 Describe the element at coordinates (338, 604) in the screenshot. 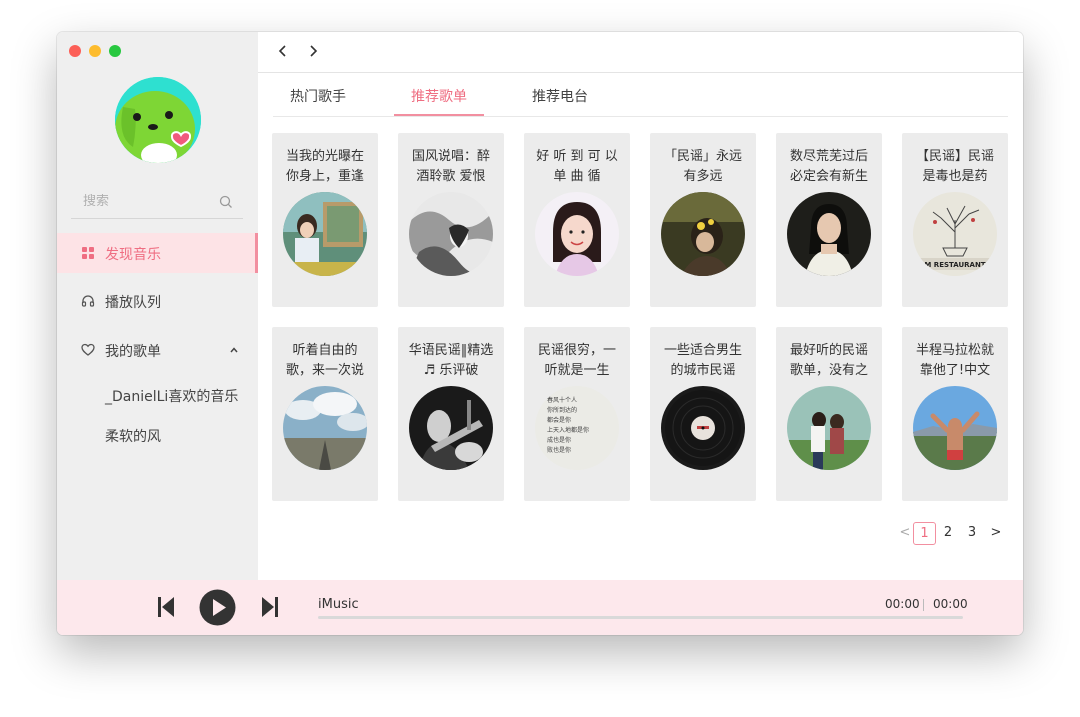

I see `track-title: iMusic` at that location.